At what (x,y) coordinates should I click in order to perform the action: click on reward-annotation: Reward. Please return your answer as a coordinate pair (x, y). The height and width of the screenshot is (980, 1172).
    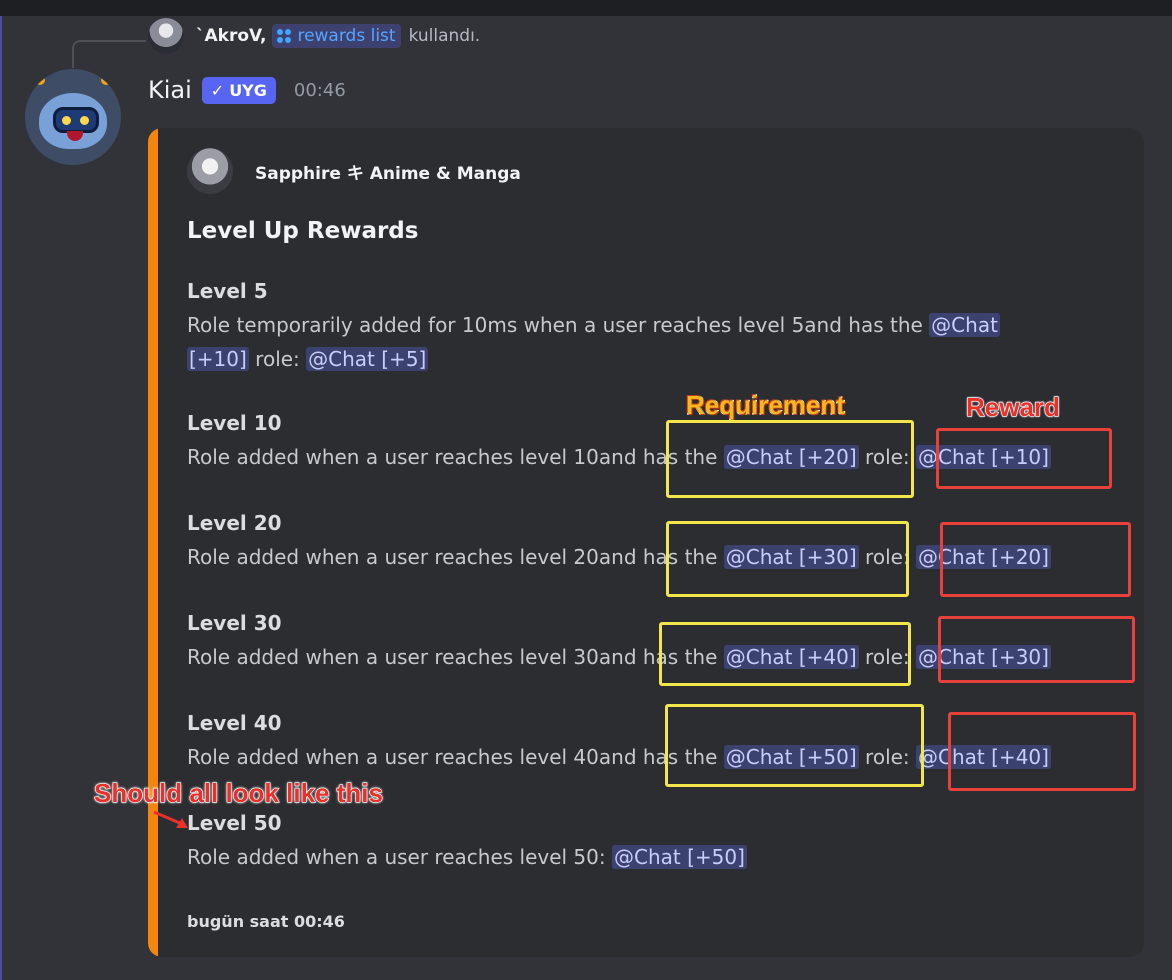
    Looking at the image, I should click on (1012, 406).